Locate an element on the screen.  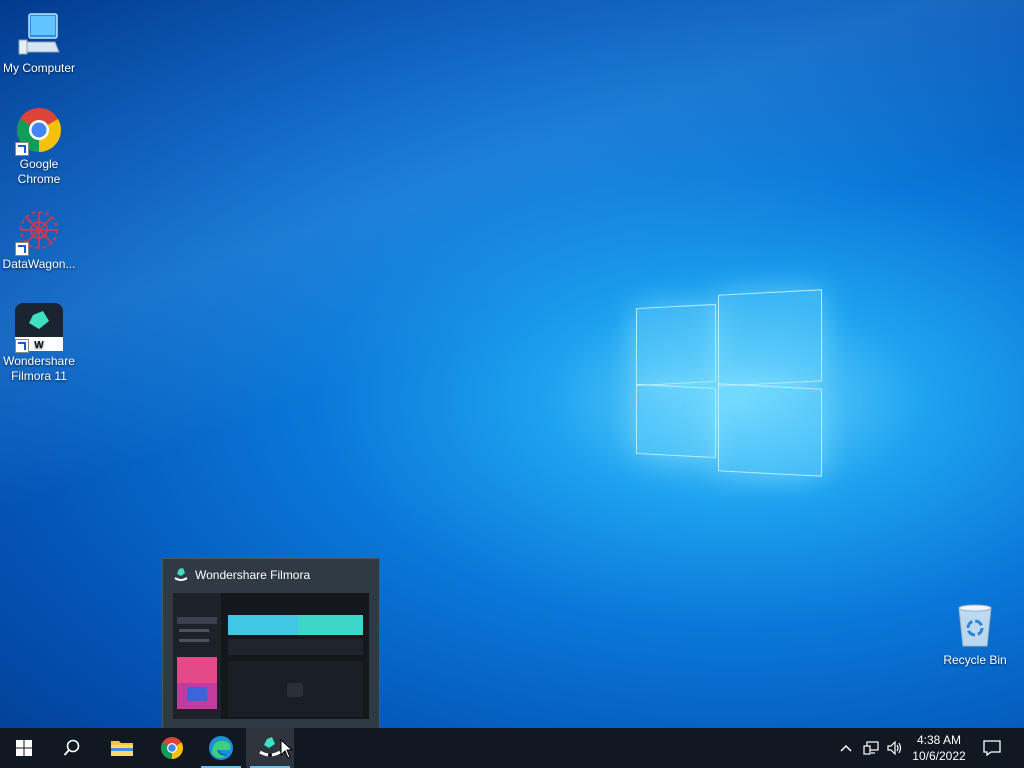
network-icon is located at coordinates (871, 748).